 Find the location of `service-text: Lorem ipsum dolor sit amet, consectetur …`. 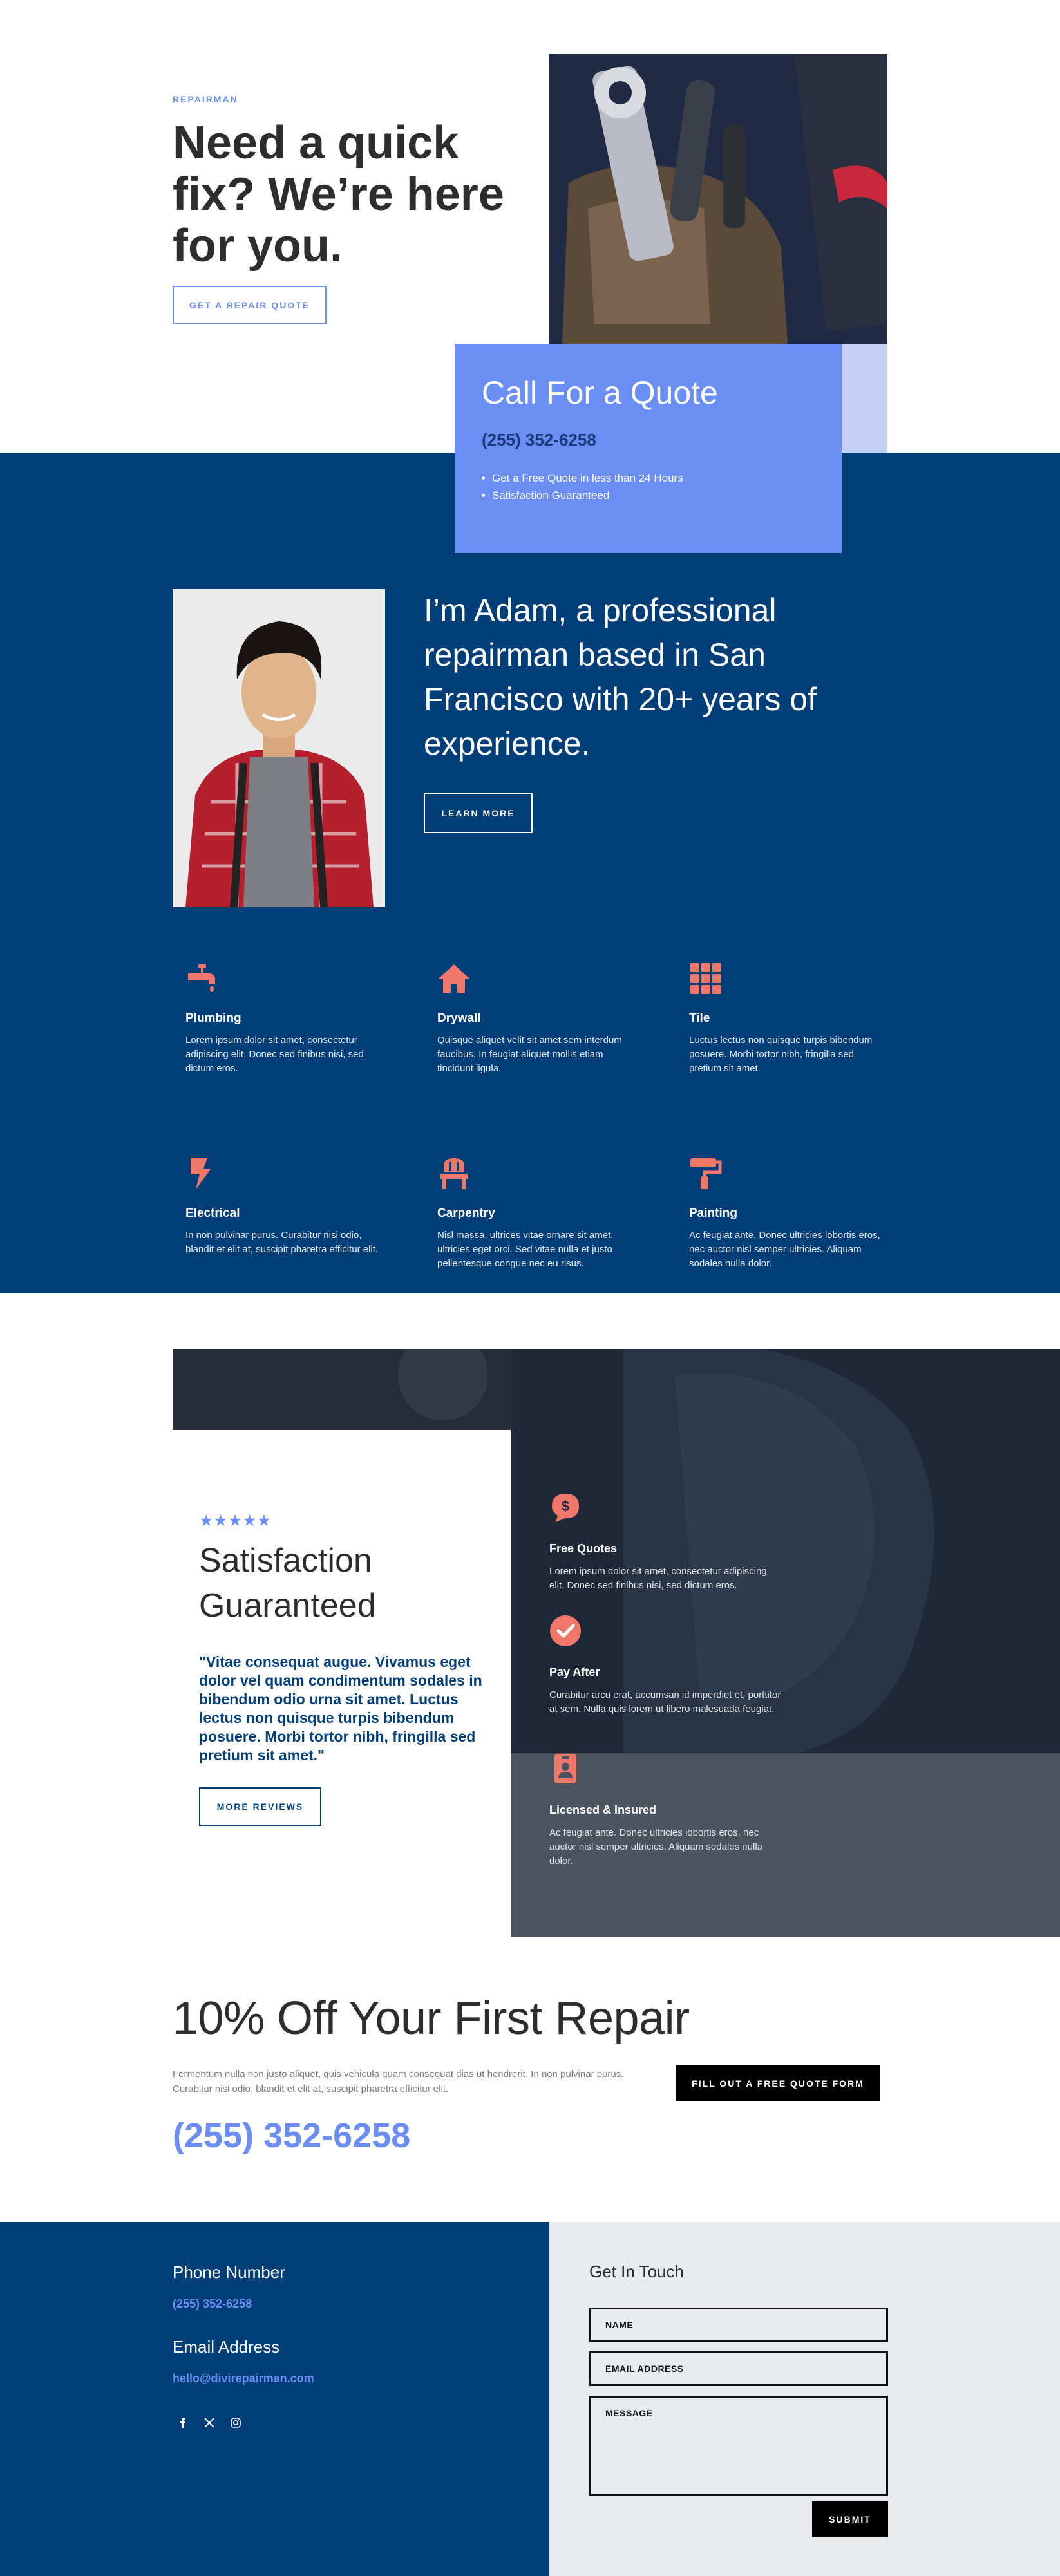

service-text: Lorem ipsum dolor sit amet, consectetur … is located at coordinates (274, 1054).